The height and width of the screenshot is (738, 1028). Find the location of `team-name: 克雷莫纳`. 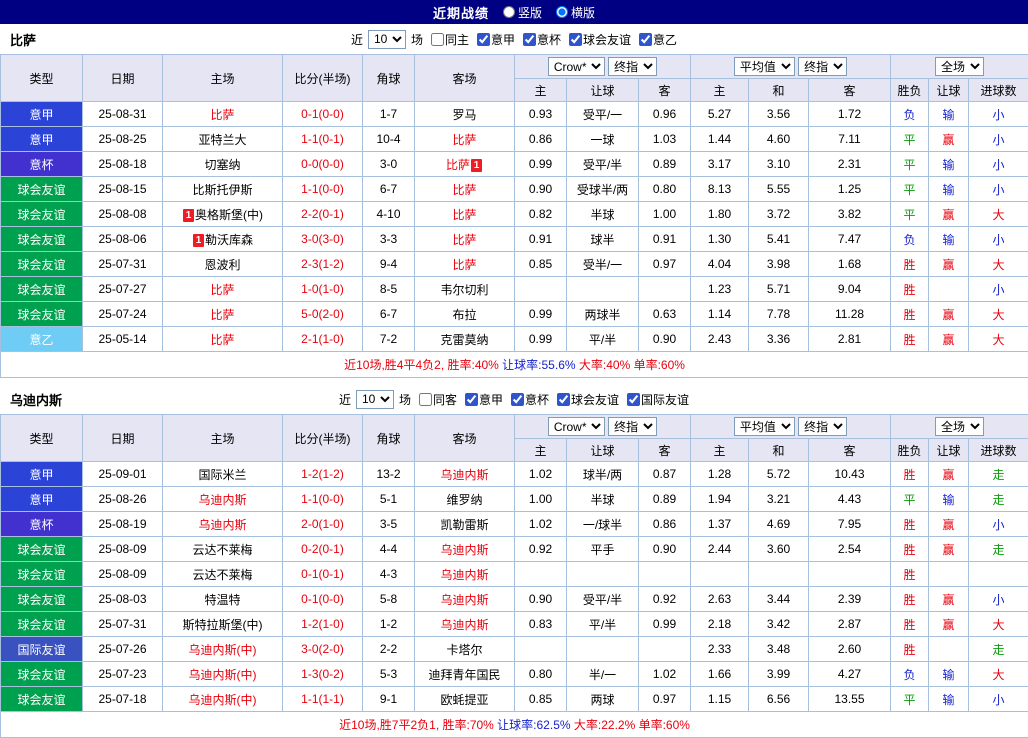

team-name: 克雷莫纳 is located at coordinates (464, 340).